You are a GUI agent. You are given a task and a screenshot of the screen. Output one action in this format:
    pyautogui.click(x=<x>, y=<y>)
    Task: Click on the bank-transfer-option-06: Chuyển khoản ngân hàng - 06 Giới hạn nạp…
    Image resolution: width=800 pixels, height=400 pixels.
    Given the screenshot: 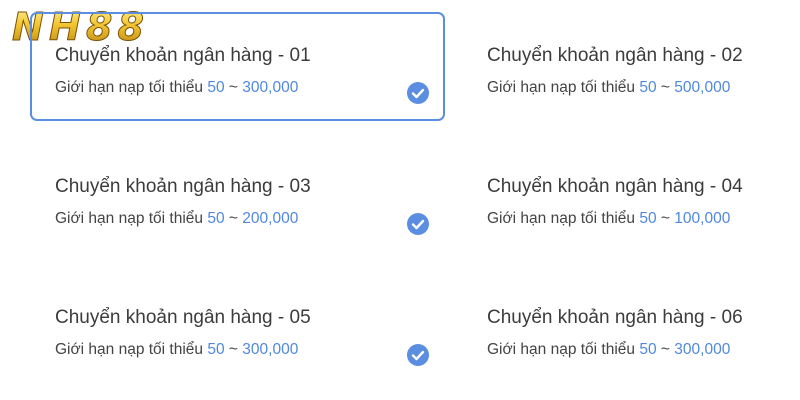 What is the action you would take?
    pyautogui.click(x=624, y=329)
    